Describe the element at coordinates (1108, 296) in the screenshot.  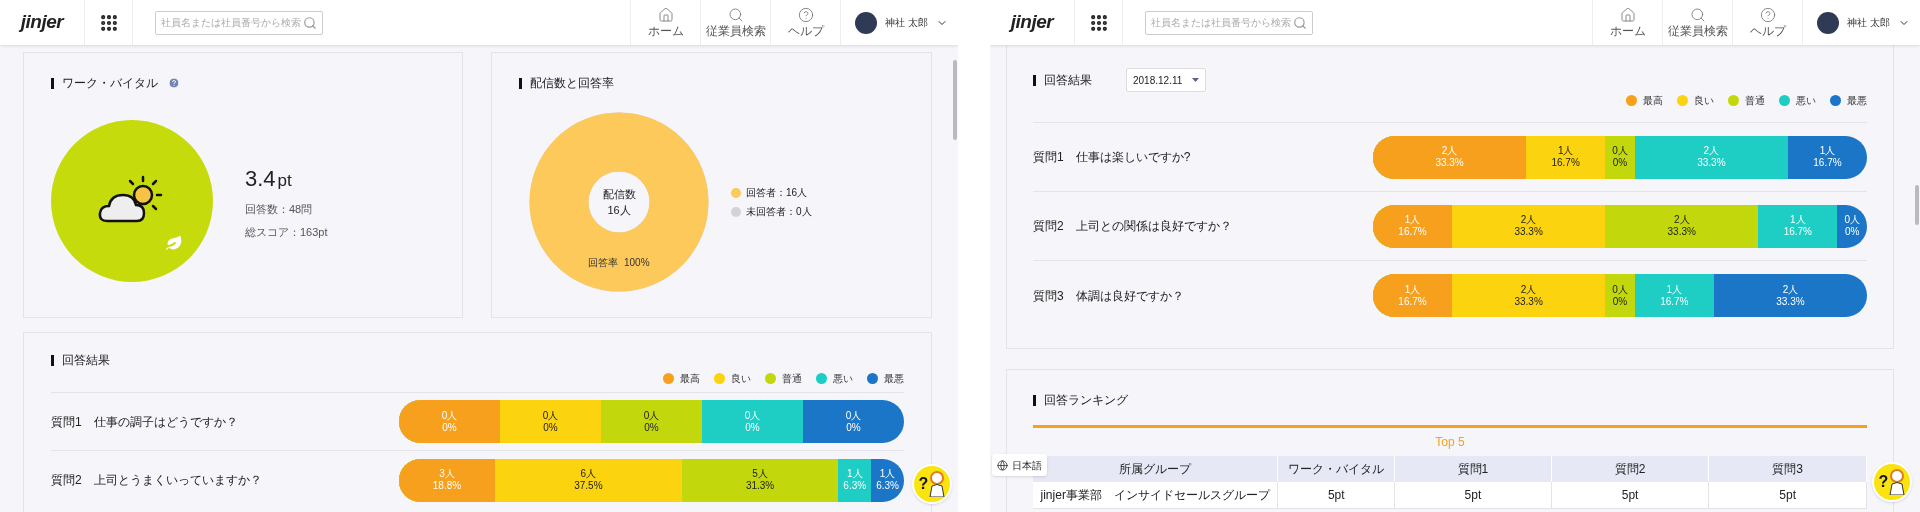
I see `question-label: 質問3 体調は良好ですか？` at that location.